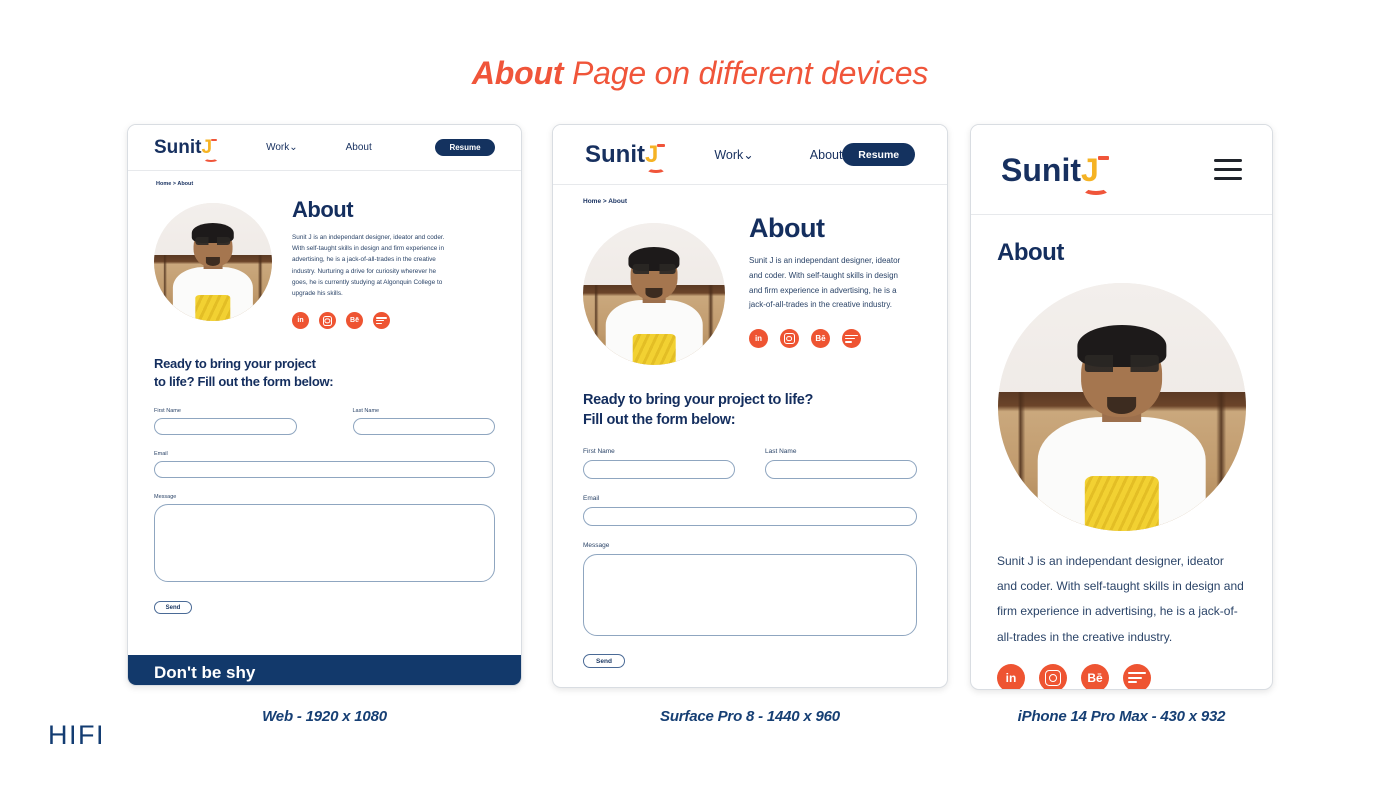 This screenshot has width=1400, height=788. What do you see at coordinates (746, 73) in the screenshot?
I see `page-title-rest: Page on different devices` at bounding box center [746, 73].